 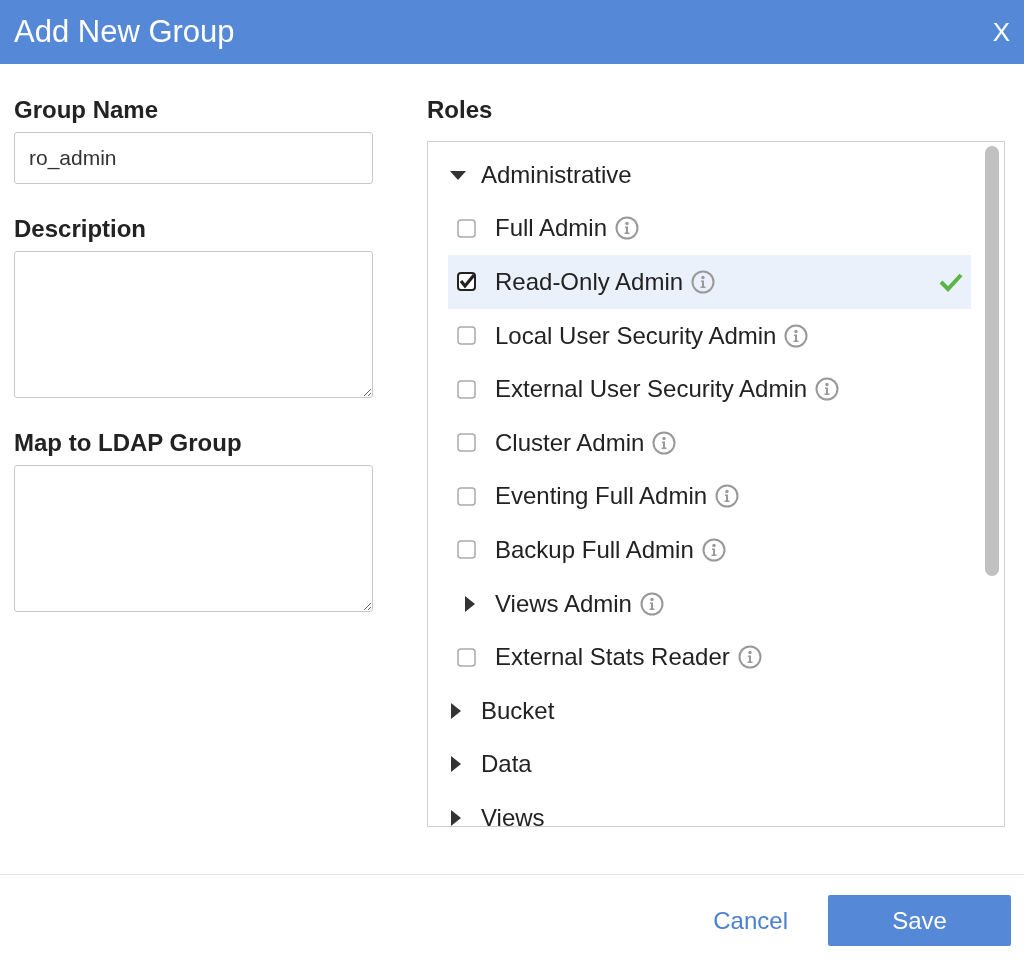 I want to click on group-label: Administrative, so click(x=556, y=174).